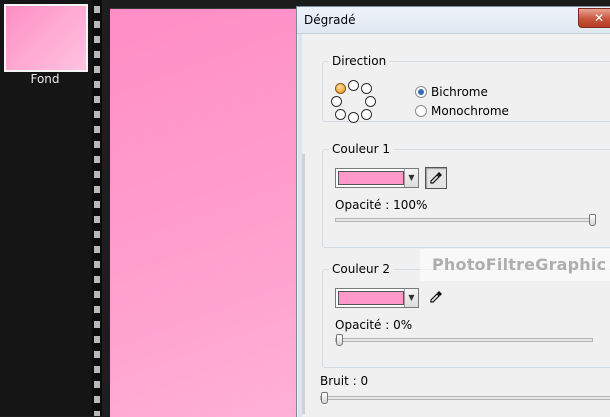 The image size is (610, 417). I want to click on close-icon: ✕, so click(599, 18).